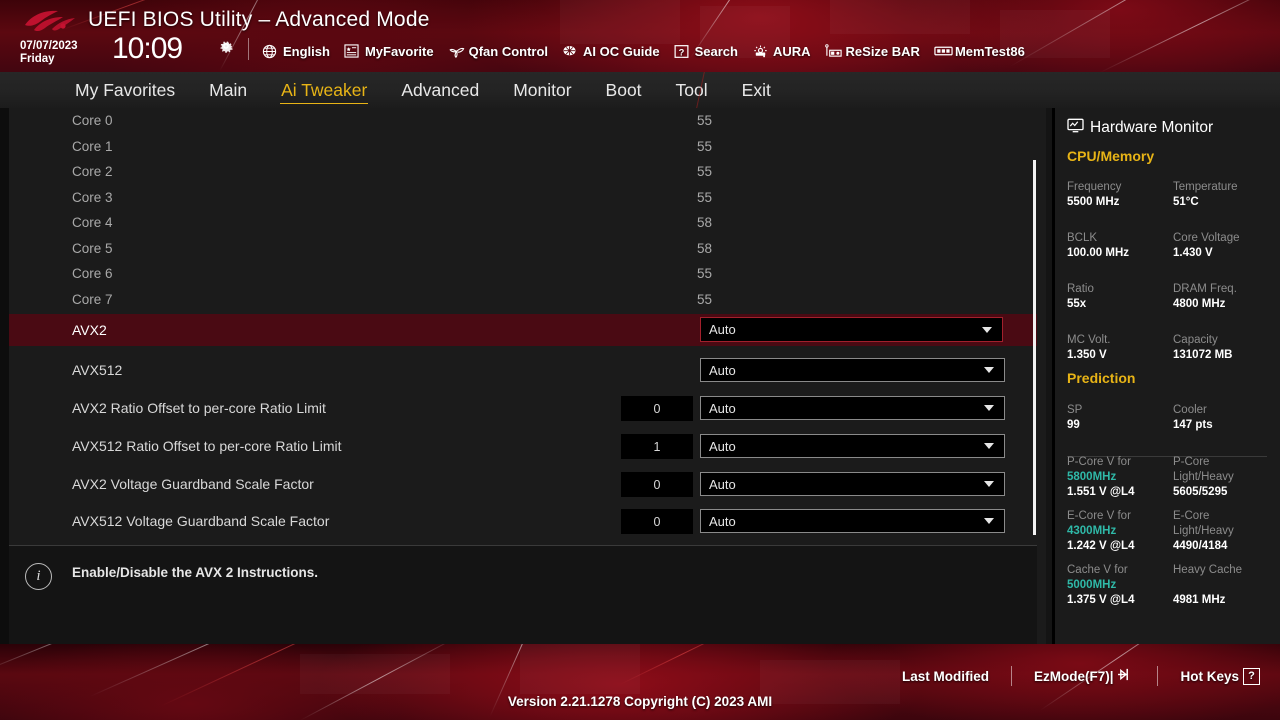 This screenshot has width=1280, height=720. I want to click on header-item-myfavorite: MyFavorite, so click(389, 51).